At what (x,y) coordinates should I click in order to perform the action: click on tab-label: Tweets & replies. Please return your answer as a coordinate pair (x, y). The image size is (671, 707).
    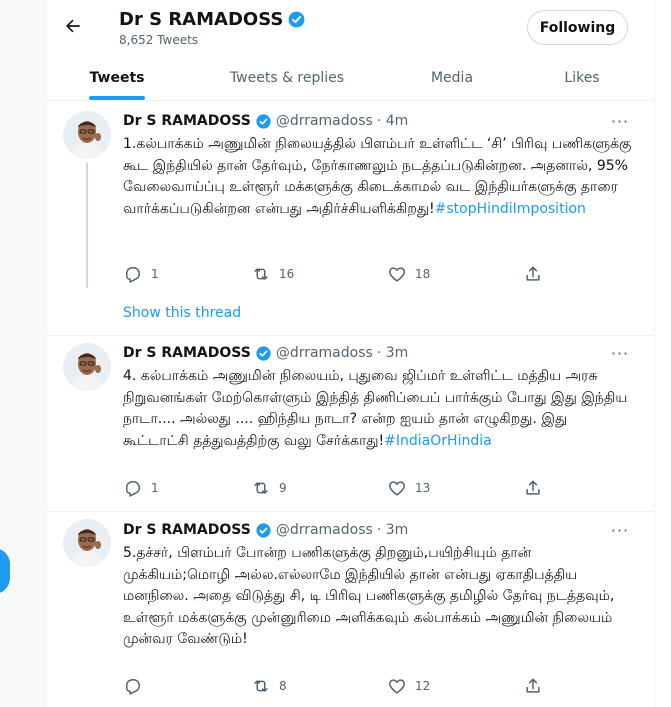
    Looking at the image, I should click on (287, 77).